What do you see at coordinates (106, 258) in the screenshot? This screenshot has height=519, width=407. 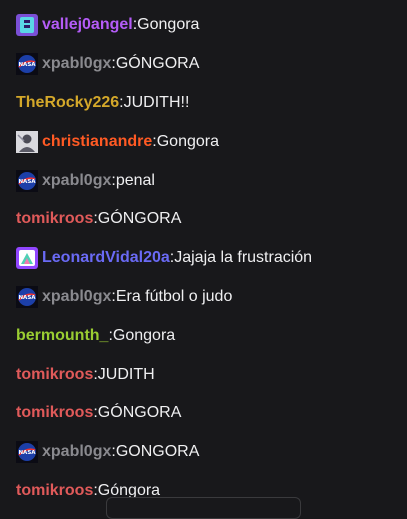 I see `chat-username: LeonardVidal20a` at bounding box center [106, 258].